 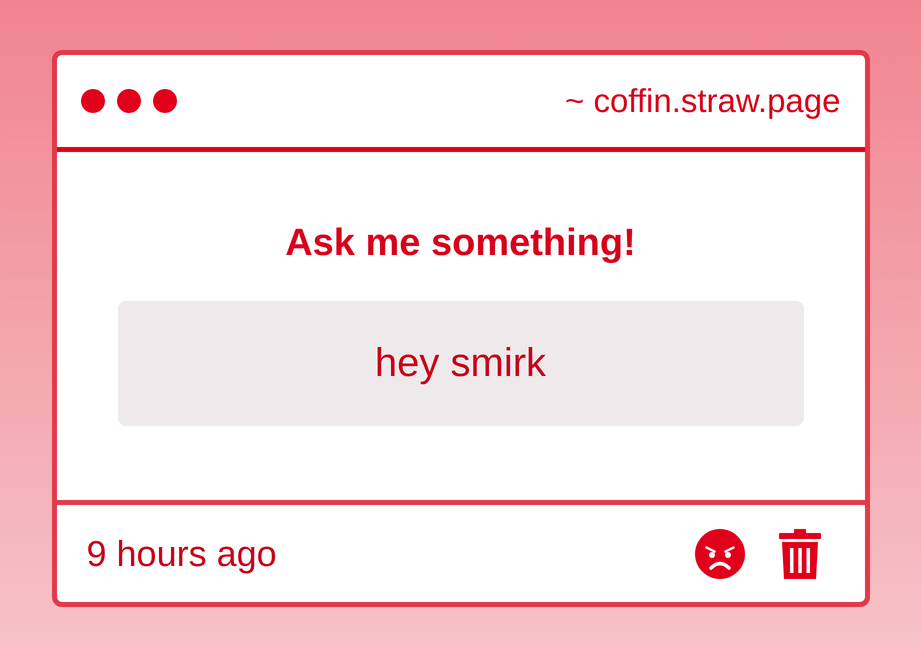 What do you see at coordinates (461, 363) in the screenshot?
I see `message-text: hey smirk` at bounding box center [461, 363].